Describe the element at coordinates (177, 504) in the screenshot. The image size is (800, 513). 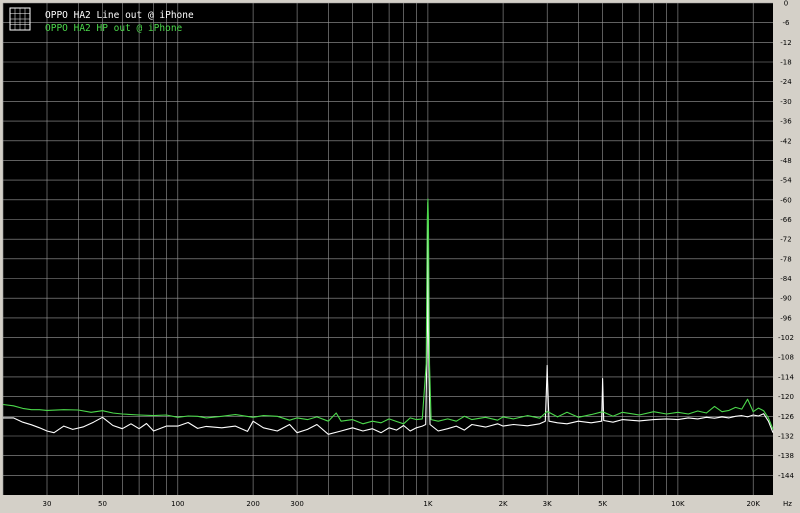
I see `x-tick-label: 100` at that location.